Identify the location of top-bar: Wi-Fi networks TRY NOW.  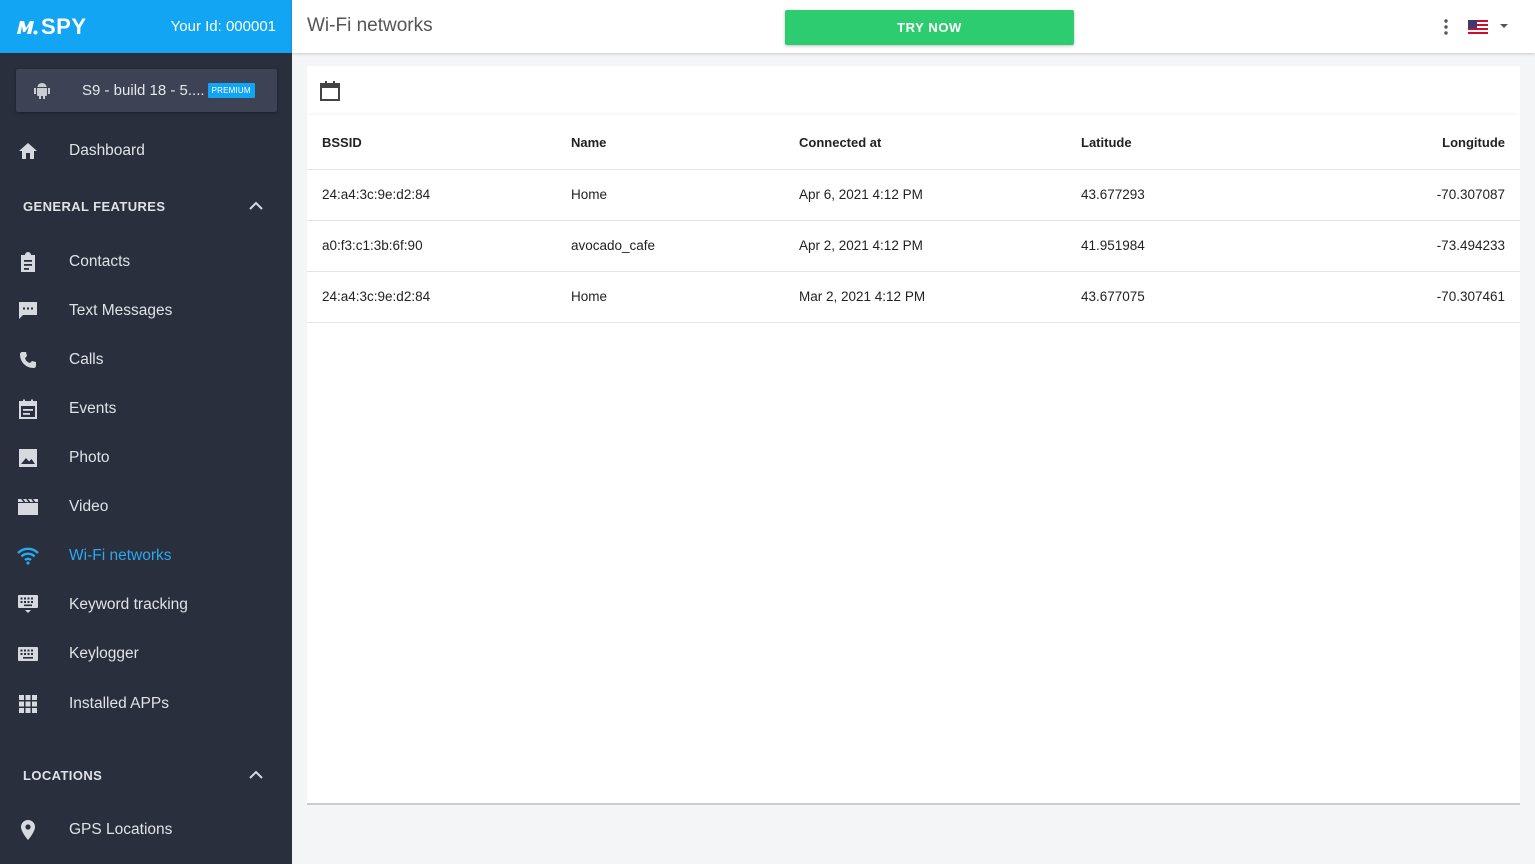
(913, 26).